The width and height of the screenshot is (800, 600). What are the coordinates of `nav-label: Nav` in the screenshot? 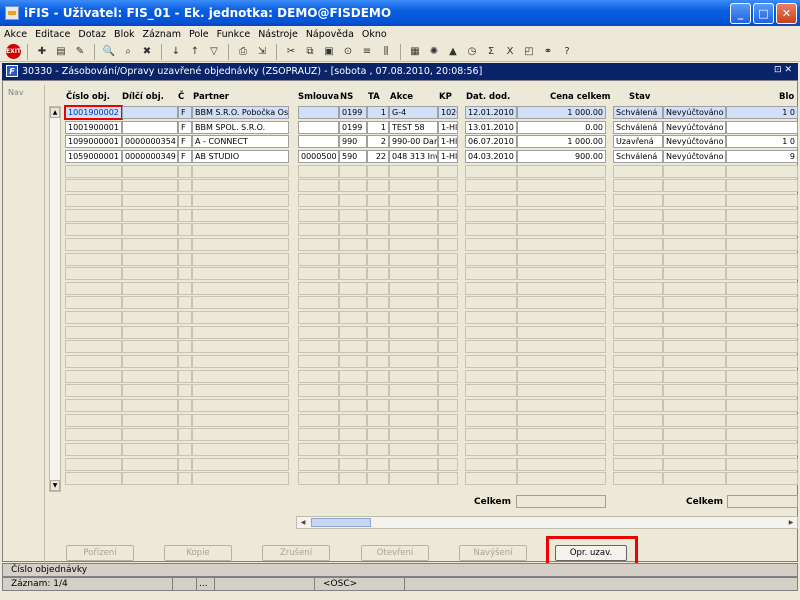 It's located at (24, 91).